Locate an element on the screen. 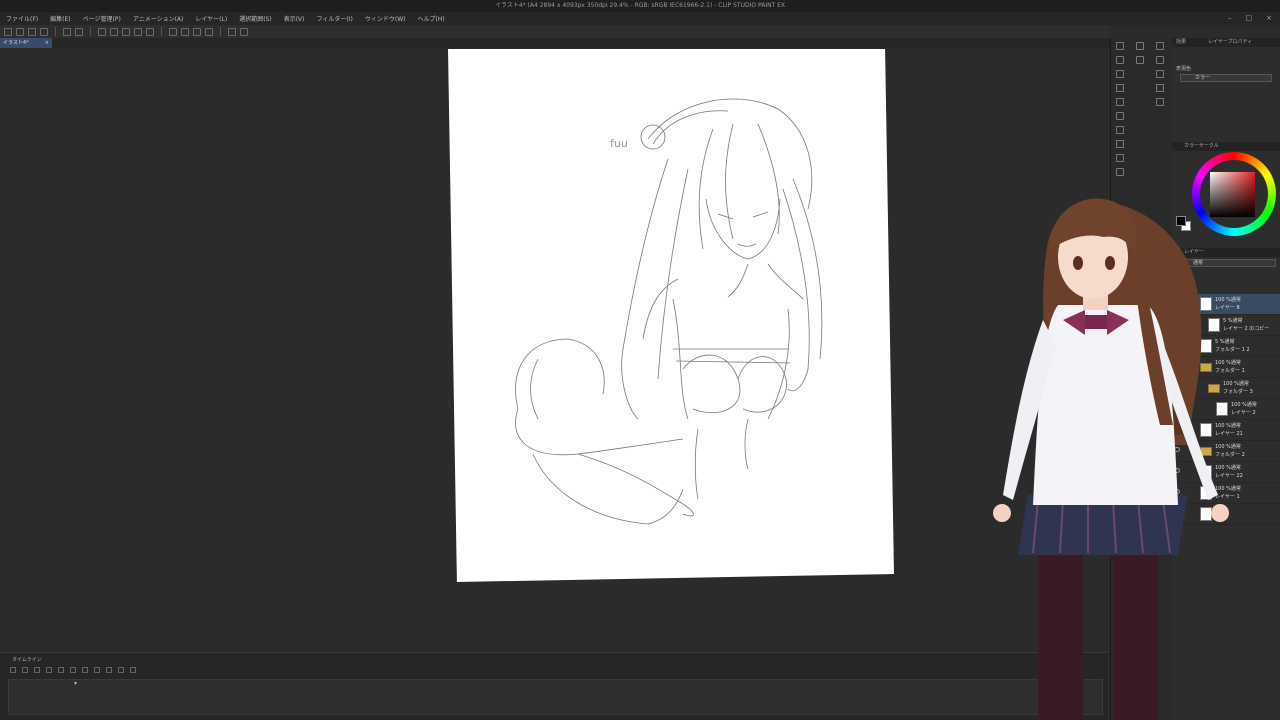 The width and height of the screenshot is (1280, 720). tab-effect: 効果 is located at coordinates (1181, 42).